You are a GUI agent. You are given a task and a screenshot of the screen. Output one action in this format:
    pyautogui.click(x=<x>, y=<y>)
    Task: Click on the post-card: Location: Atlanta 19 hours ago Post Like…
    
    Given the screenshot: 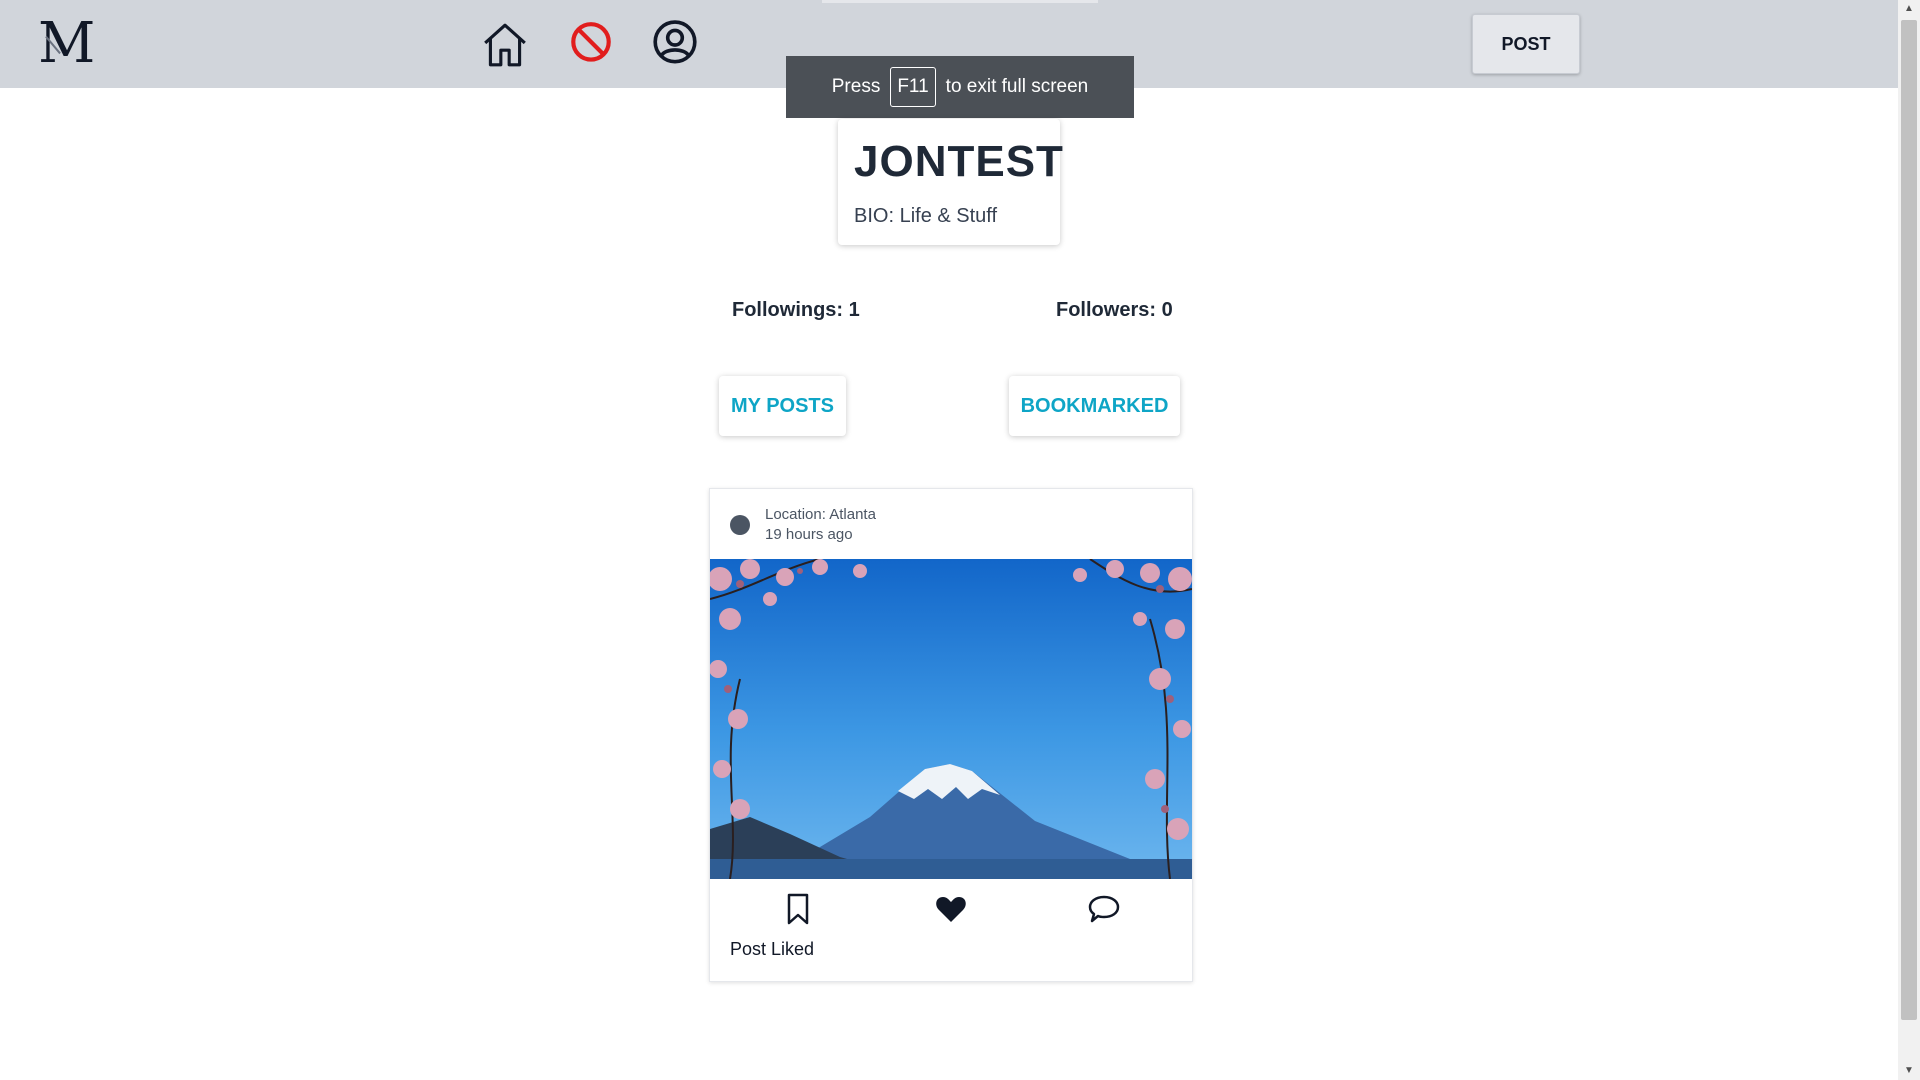 What is the action you would take?
    pyautogui.click(x=951, y=735)
    